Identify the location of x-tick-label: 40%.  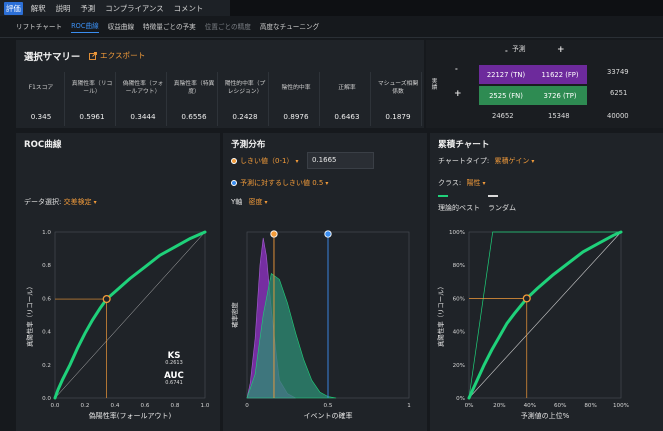
(530, 406).